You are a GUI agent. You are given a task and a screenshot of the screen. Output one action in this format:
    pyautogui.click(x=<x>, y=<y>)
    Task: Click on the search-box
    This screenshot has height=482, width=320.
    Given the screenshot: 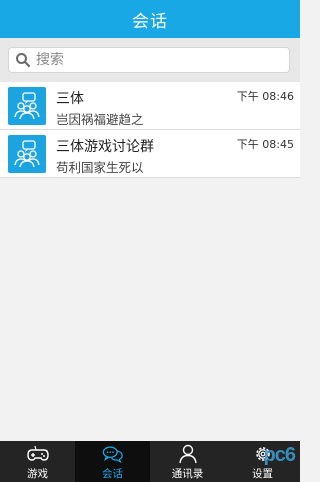 What is the action you would take?
    pyautogui.click(x=149, y=60)
    